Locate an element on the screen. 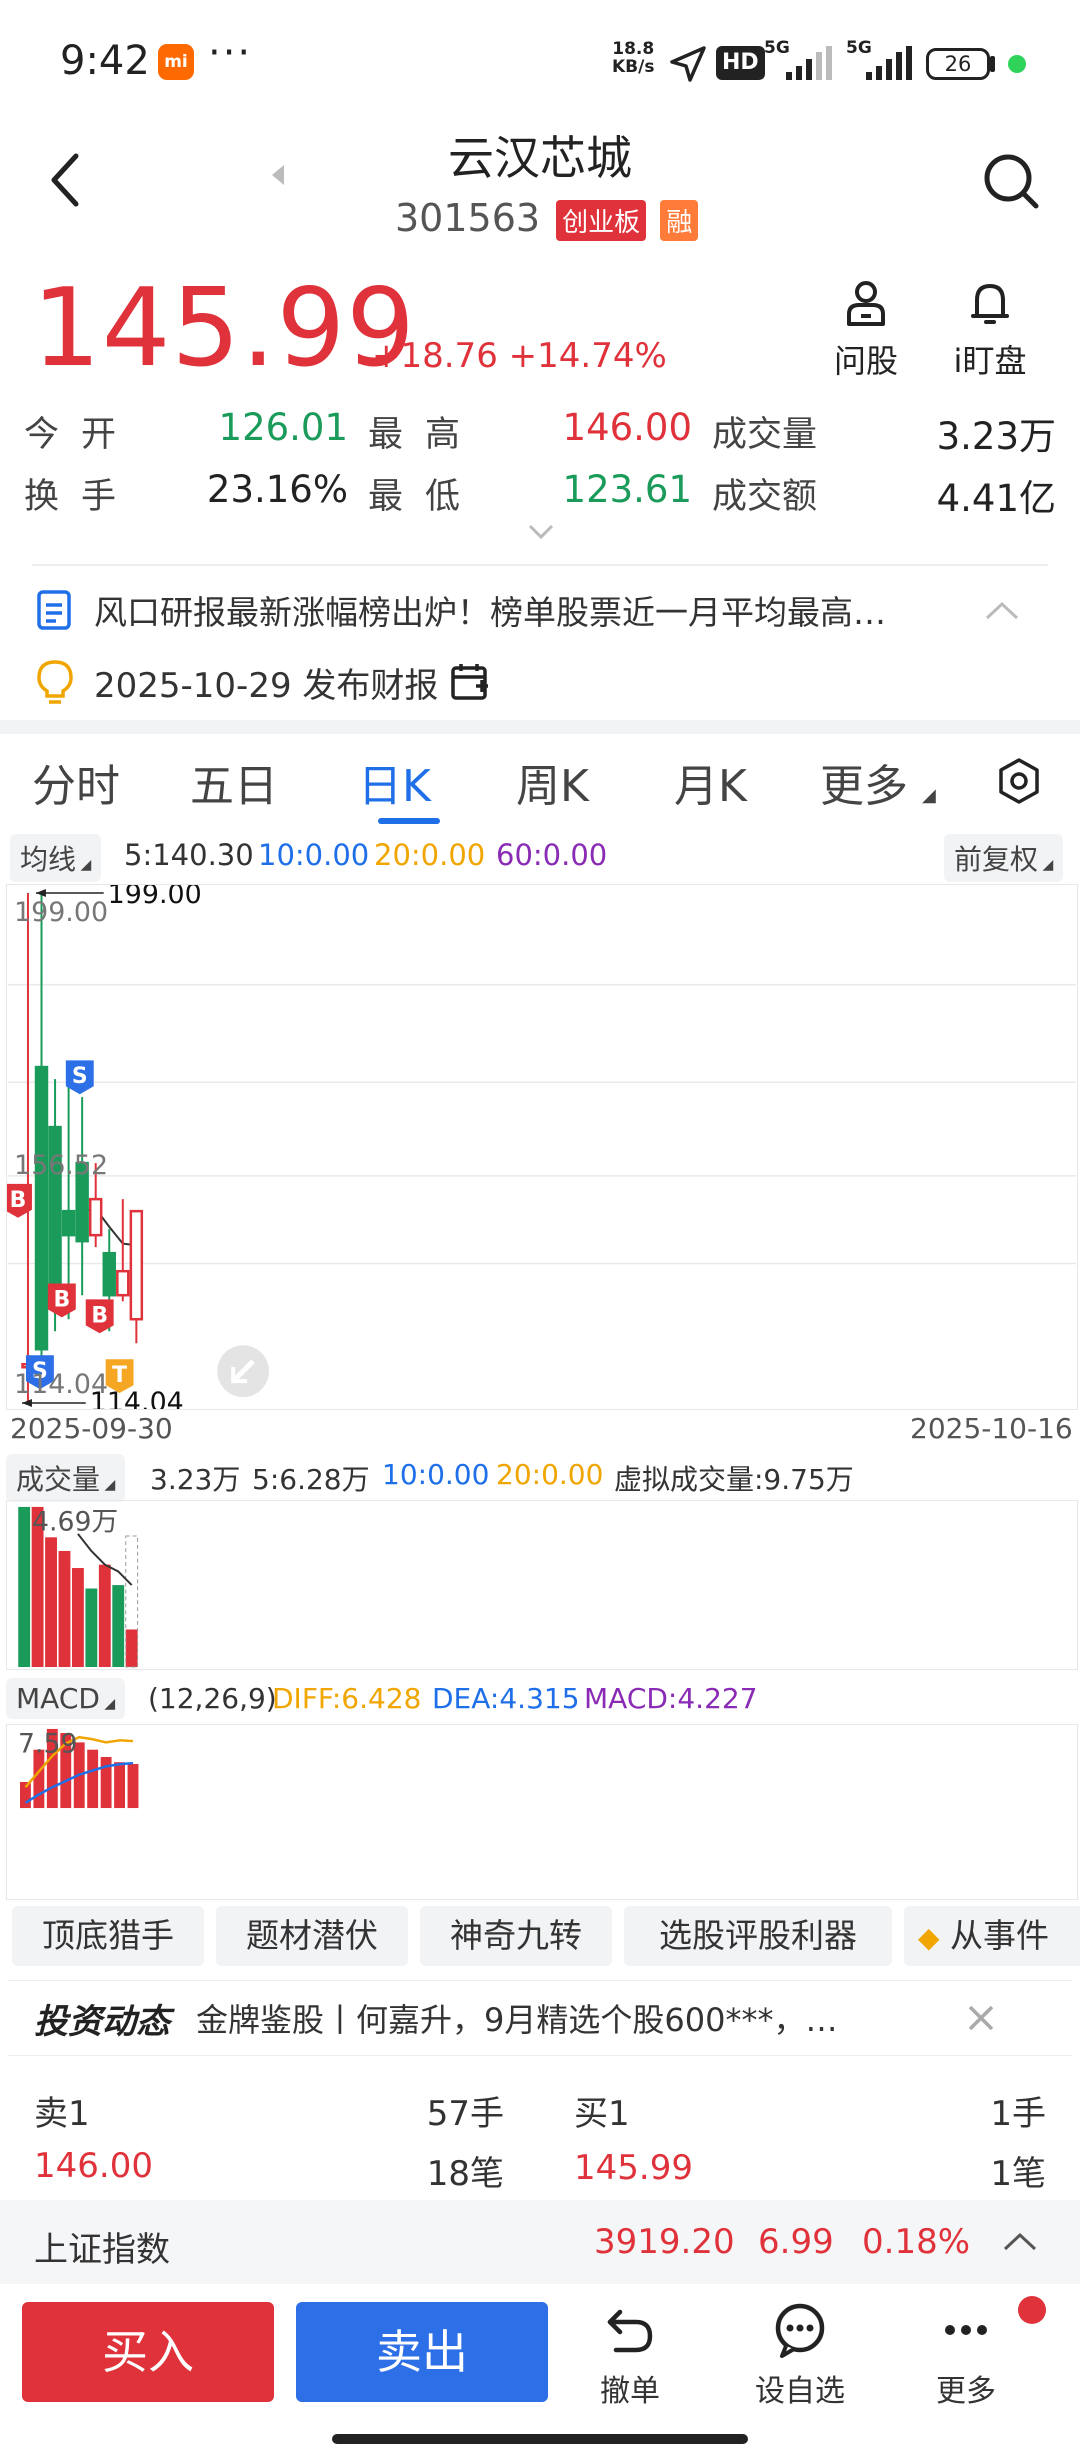 Image resolution: width=1080 pixels, height=2460 pixels. tab-monthly-k: 月K is located at coordinates (710, 782).